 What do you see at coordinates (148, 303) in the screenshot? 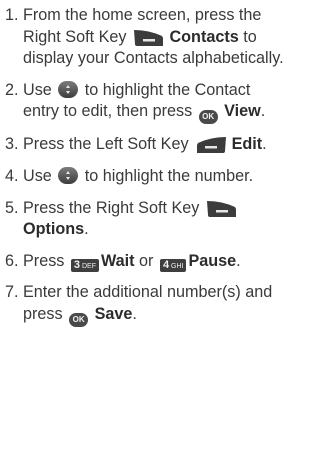
I see `step-text: Enter the additional number(s) and press` at bounding box center [148, 303].